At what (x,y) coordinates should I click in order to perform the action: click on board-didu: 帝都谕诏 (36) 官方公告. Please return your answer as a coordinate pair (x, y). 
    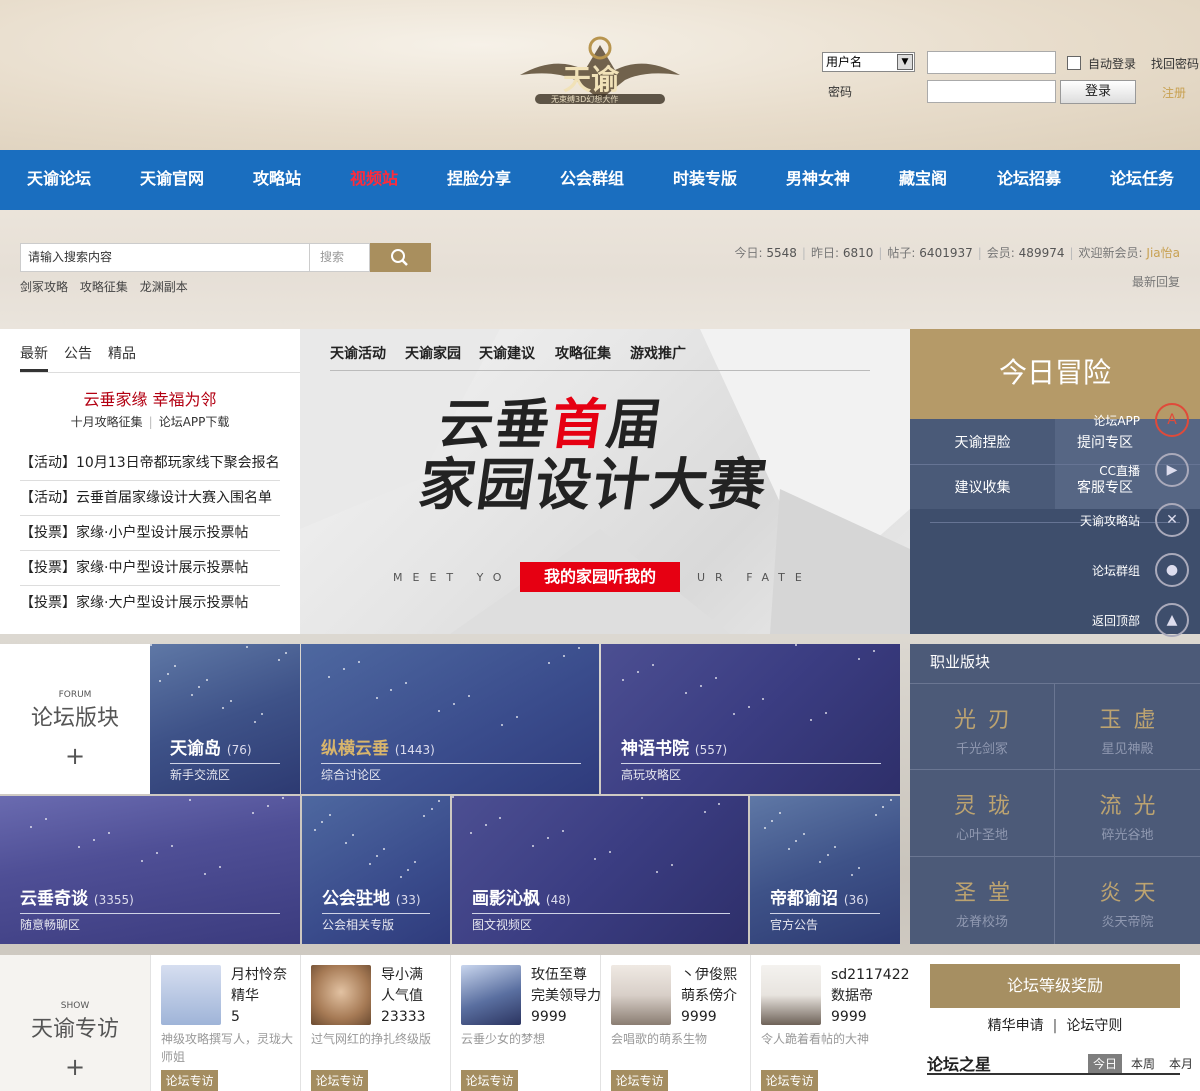
    Looking at the image, I should click on (825, 870).